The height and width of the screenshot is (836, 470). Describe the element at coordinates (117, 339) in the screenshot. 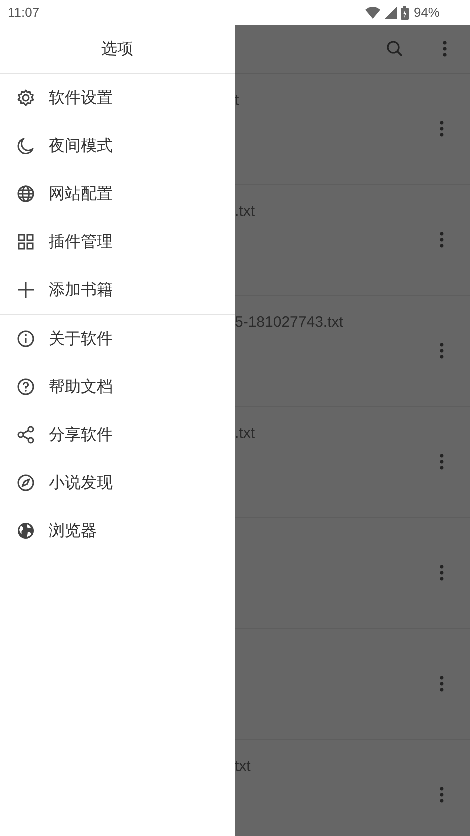

I see `menu-item: 关于软件` at that location.